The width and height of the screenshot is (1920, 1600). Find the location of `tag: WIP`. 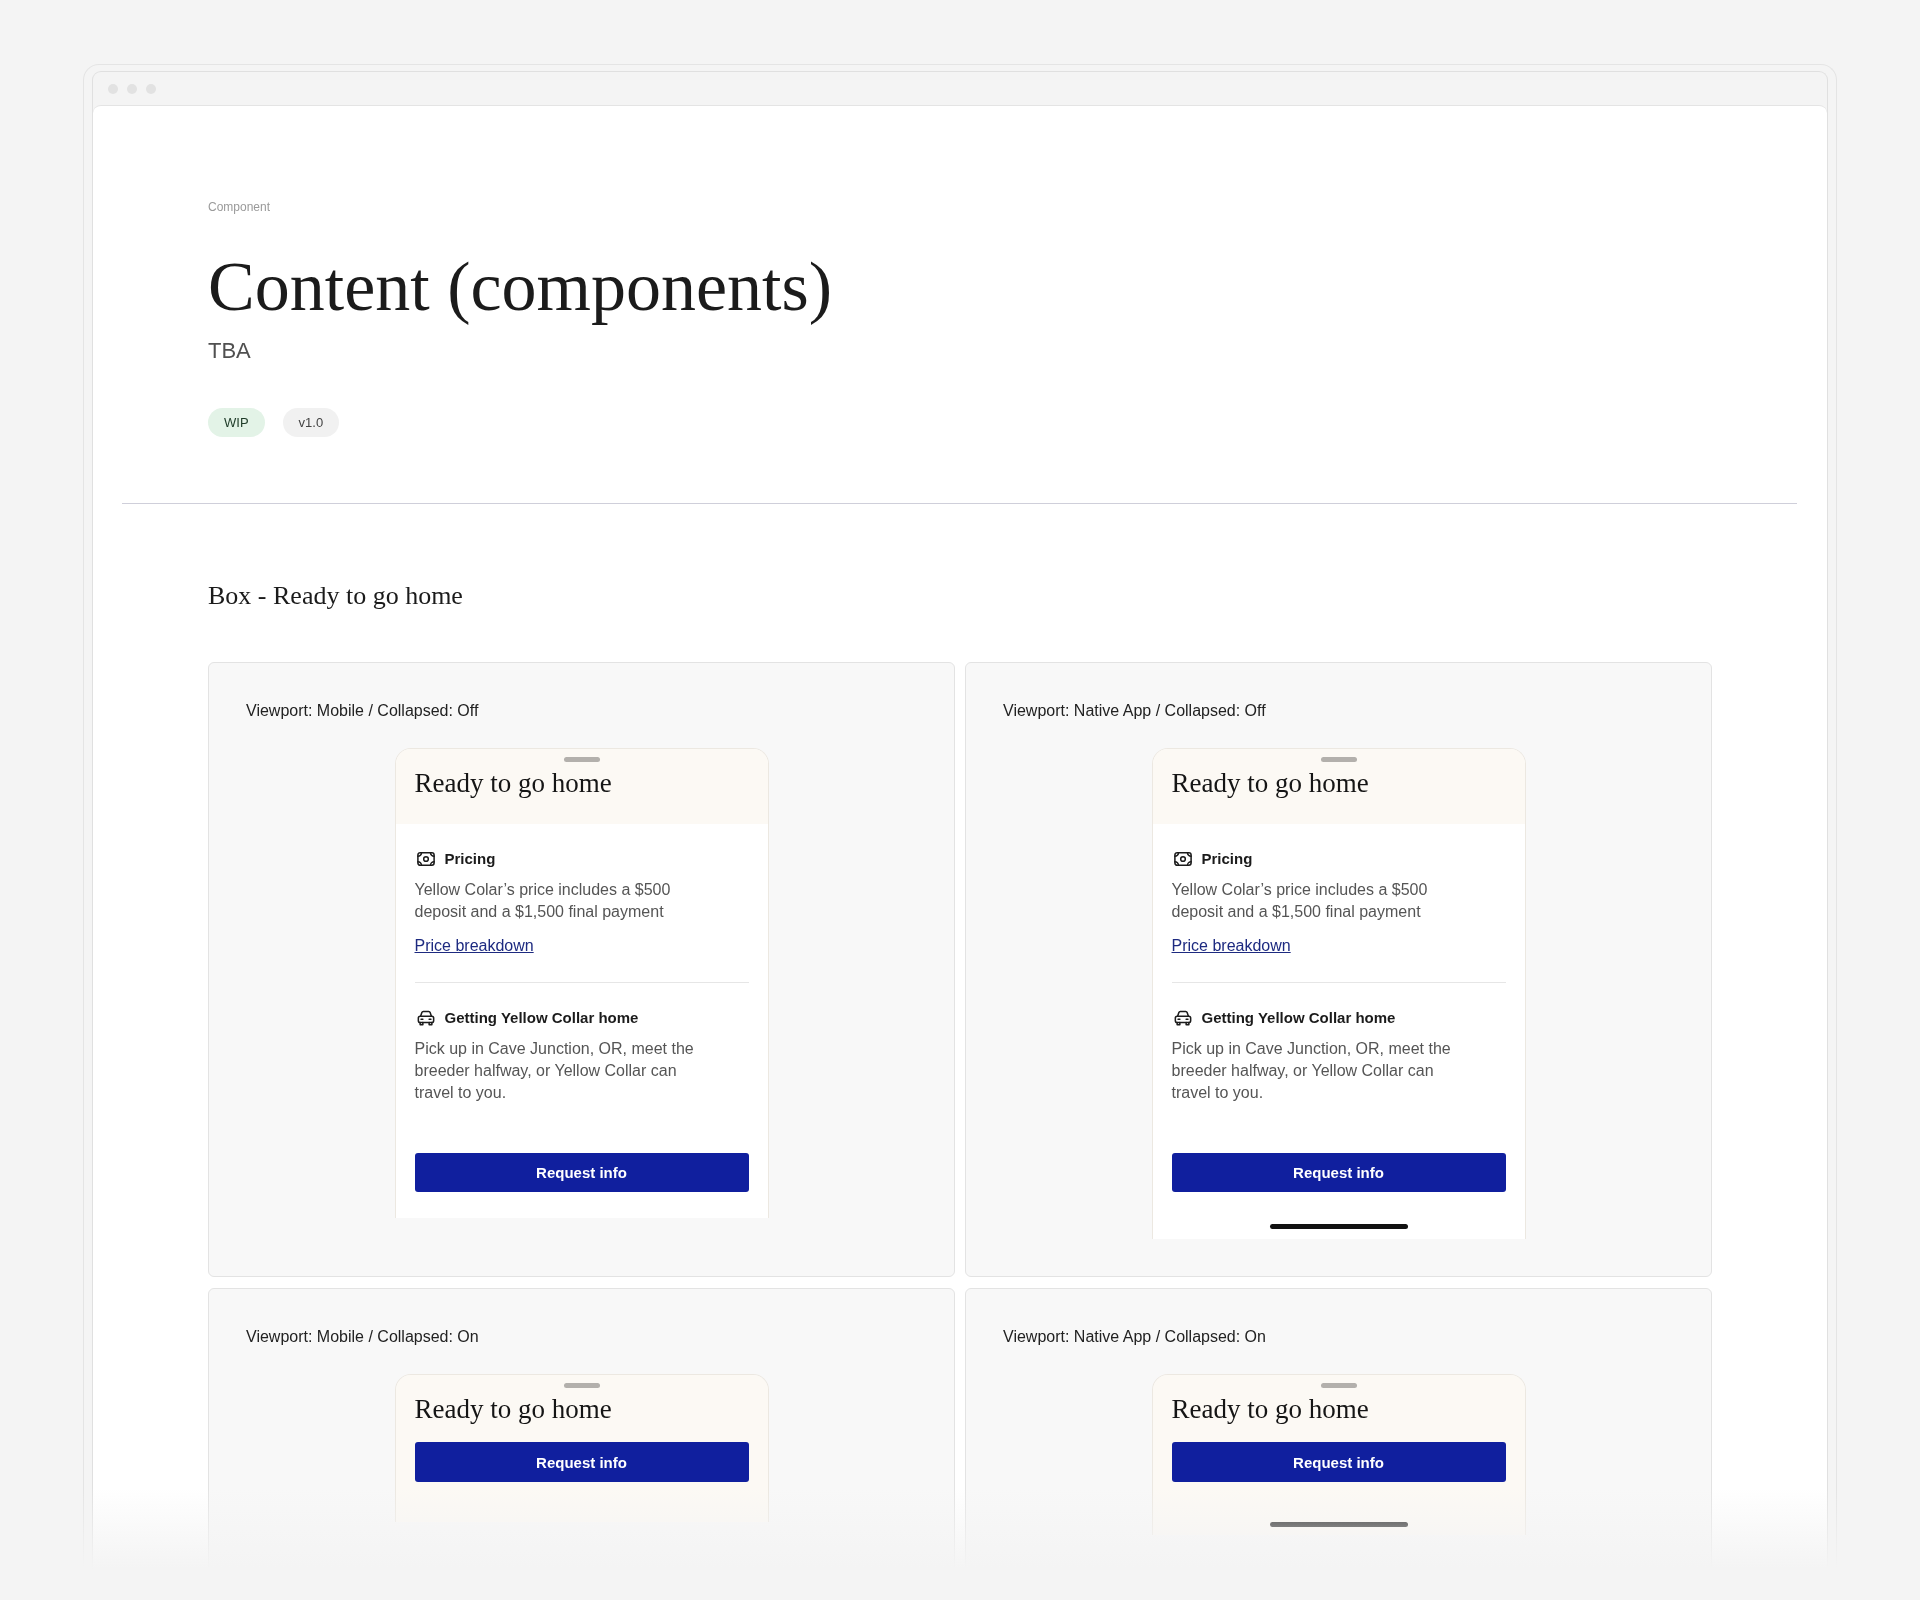

tag: WIP is located at coordinates (236, 422).